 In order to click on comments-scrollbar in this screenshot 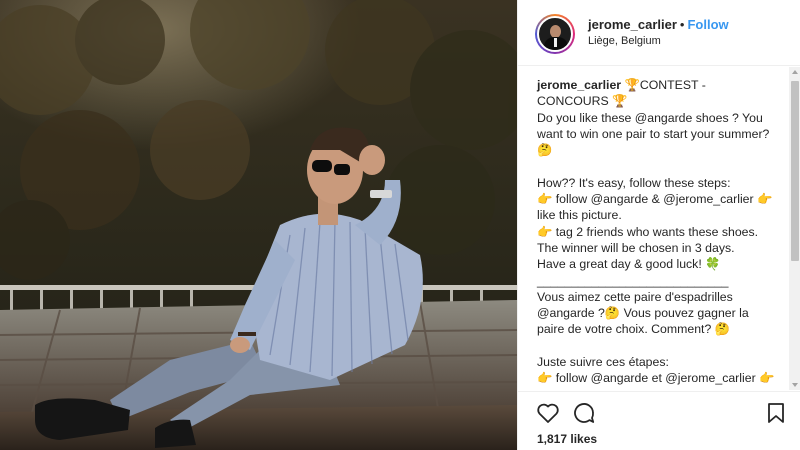, I will do `click(794, 228)`.